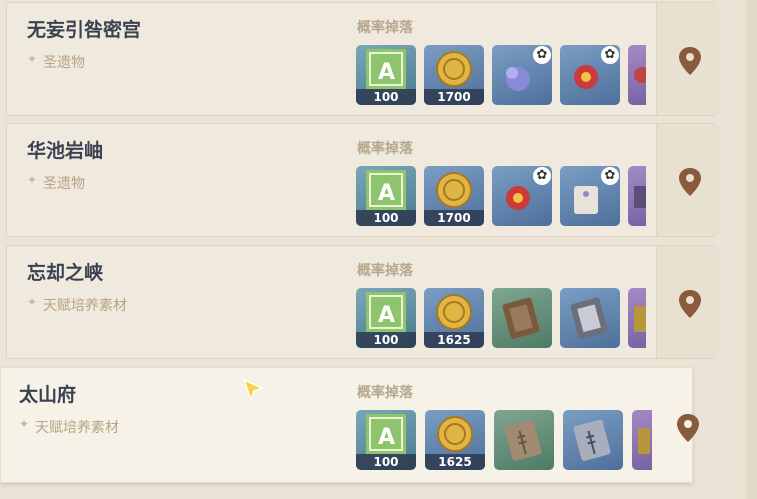 This screenshot has height=499, width=757. What do you see at coordinates (253, 390) in the screenshot?
I see `cursor-sparkle-icon` at bounding box center [253, 390].